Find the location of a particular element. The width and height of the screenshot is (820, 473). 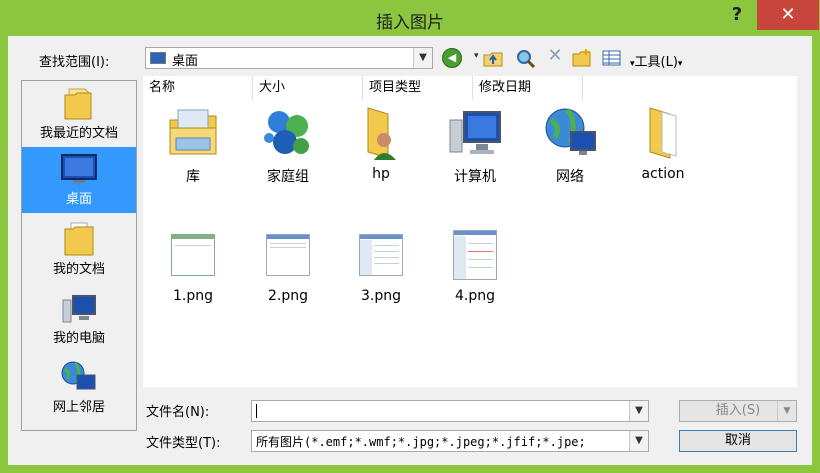

file-item-label: 库 is located at coordinates (193, 177).